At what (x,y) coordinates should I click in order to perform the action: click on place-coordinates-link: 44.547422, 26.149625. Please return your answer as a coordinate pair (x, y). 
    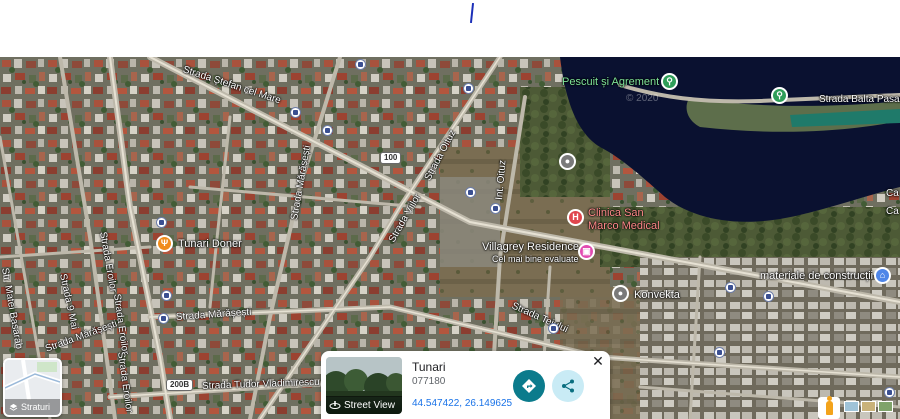
    Looking at the image, I should click on (462, 403).